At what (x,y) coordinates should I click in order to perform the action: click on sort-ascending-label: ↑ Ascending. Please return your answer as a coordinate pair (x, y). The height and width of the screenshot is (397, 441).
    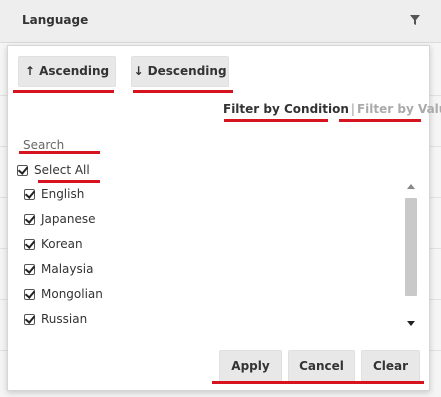
    Looking at the image, I should click on (67, 71).